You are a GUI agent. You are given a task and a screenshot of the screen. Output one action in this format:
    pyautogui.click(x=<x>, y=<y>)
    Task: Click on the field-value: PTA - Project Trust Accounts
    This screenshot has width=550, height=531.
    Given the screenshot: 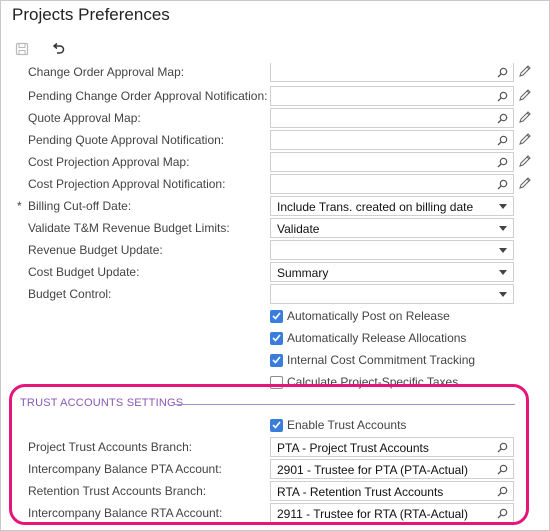 What is the action you would take?
    pyautogui.click(x=353, y=448)
    